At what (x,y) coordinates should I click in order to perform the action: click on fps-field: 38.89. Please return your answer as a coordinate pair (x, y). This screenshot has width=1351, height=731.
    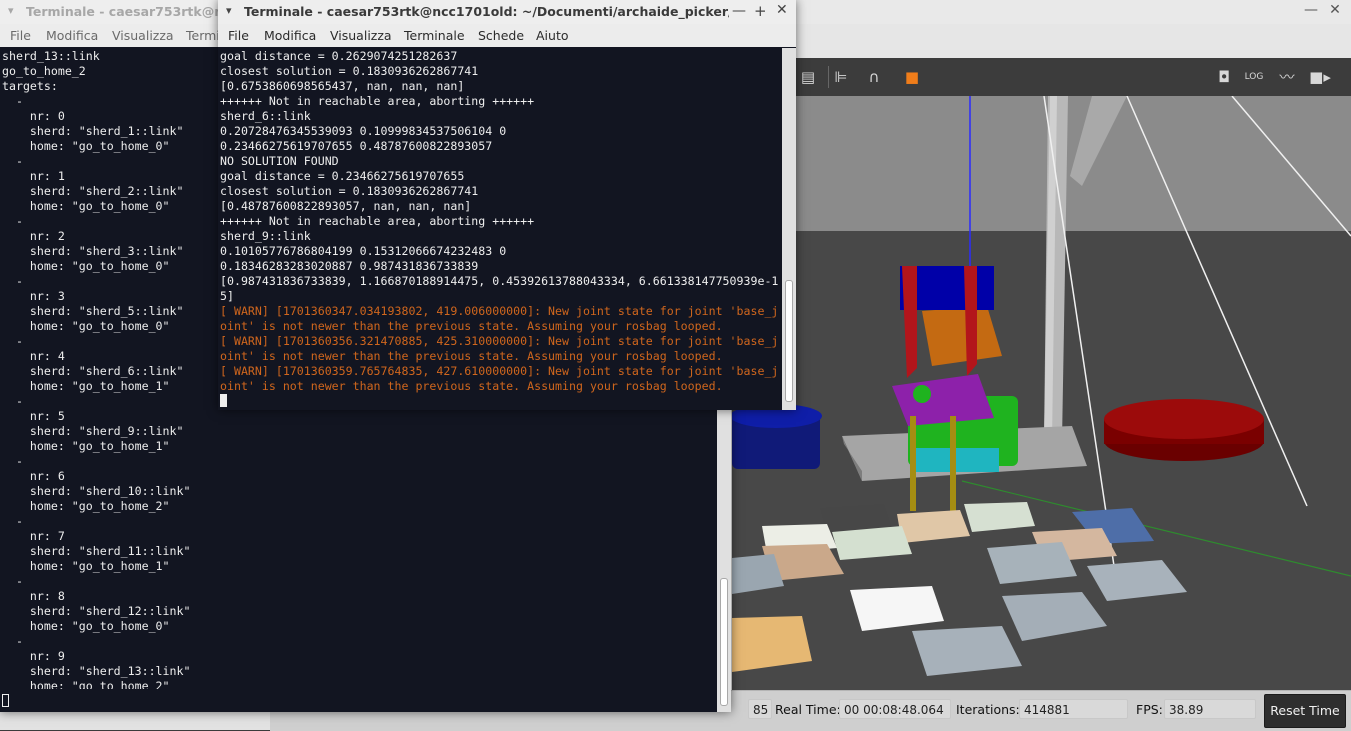
    Looking at the image, I should click on (1210, 709).